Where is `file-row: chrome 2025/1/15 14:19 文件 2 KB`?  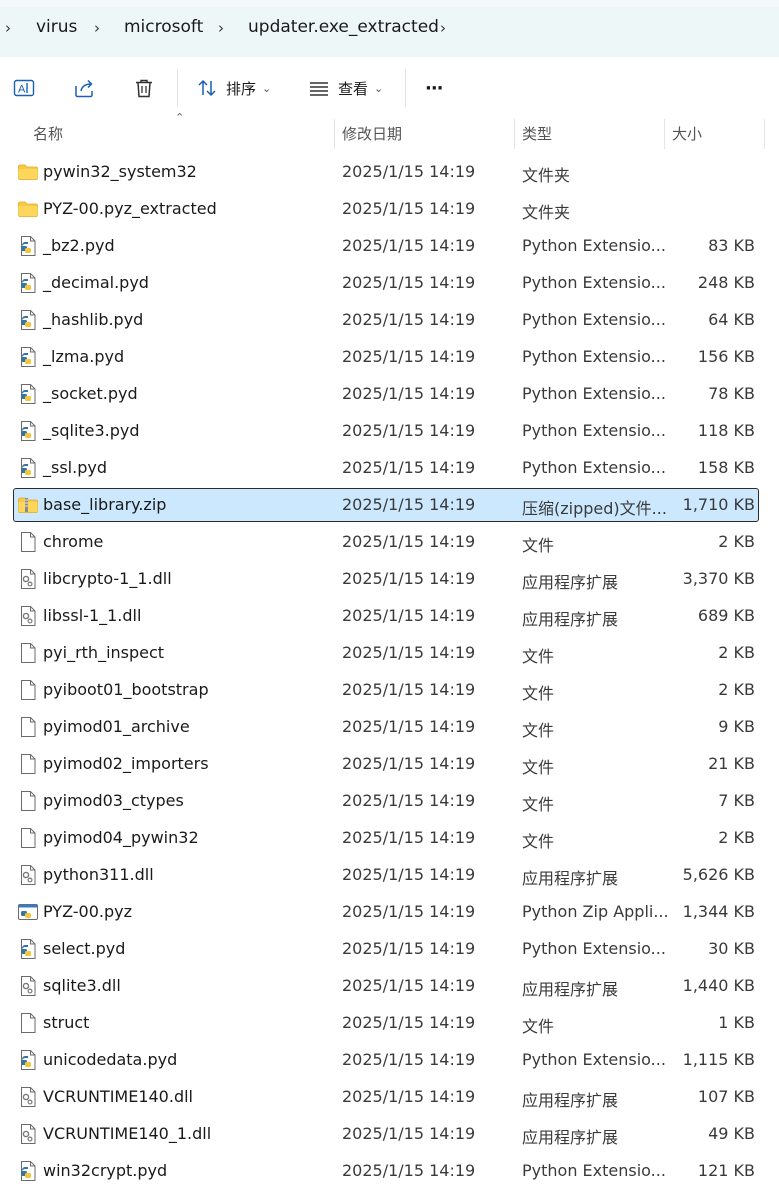 file-row: chrome 2025/1/15 14:19 文件 2 KB is located at coordinates (389, 542).